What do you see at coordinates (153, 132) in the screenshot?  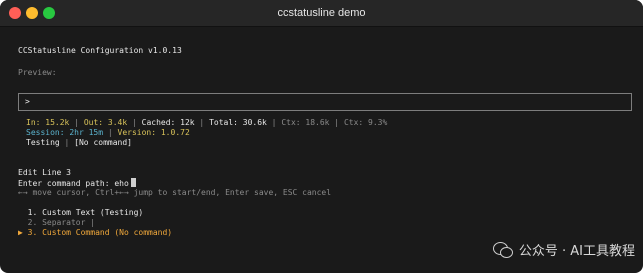 I see `status-version: Version: 1.0.72` at bounding box center [153, 132].